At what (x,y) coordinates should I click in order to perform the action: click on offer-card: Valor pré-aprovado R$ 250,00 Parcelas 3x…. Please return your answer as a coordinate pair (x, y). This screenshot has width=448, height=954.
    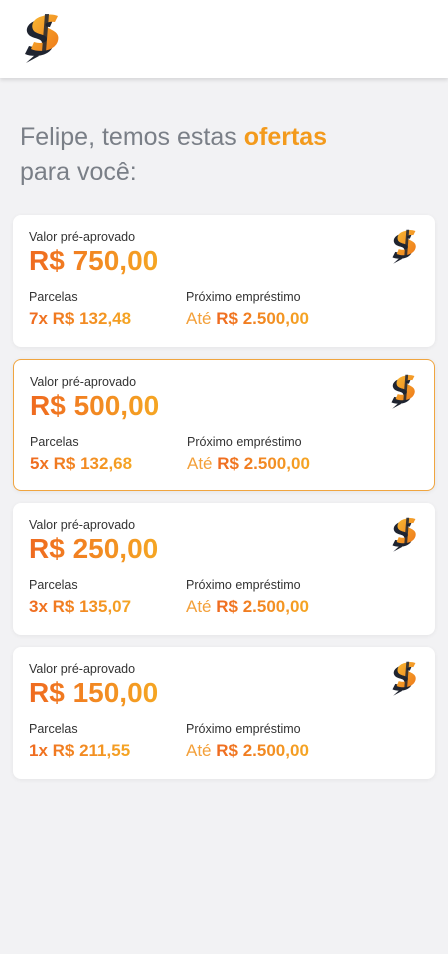
    Looking at the image, I should click on (224, 569).